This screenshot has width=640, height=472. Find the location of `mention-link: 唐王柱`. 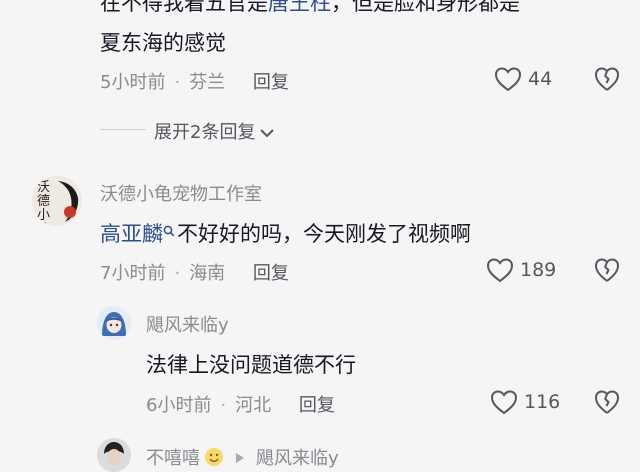

mention-link: 唐王柱 is located at coordinates (299, 7).